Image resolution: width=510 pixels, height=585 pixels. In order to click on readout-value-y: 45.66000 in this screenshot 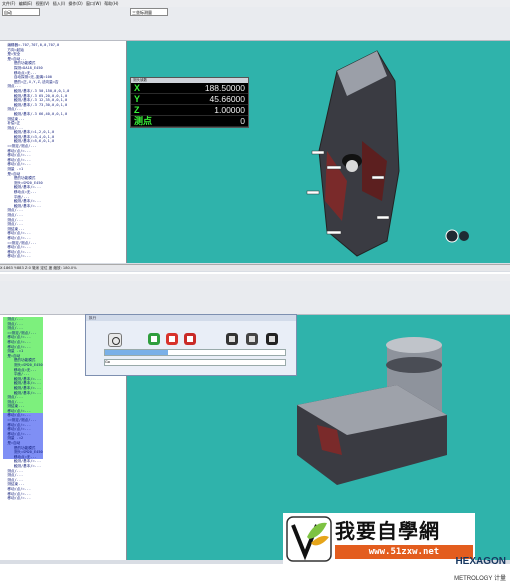, I will do `click(227, 99)`.